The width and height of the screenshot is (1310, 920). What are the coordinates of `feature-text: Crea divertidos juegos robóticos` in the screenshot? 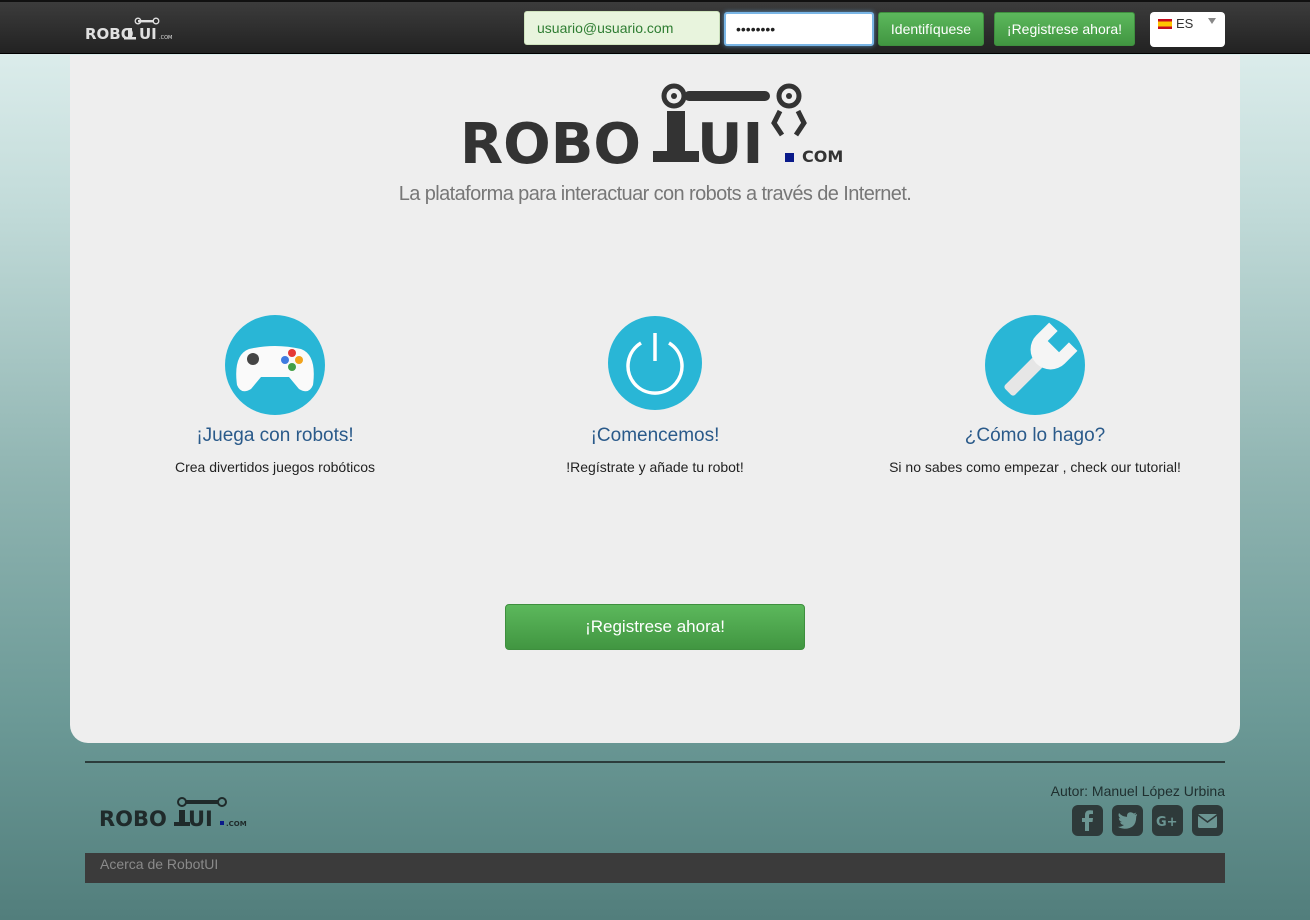 It's located at (275, 467).